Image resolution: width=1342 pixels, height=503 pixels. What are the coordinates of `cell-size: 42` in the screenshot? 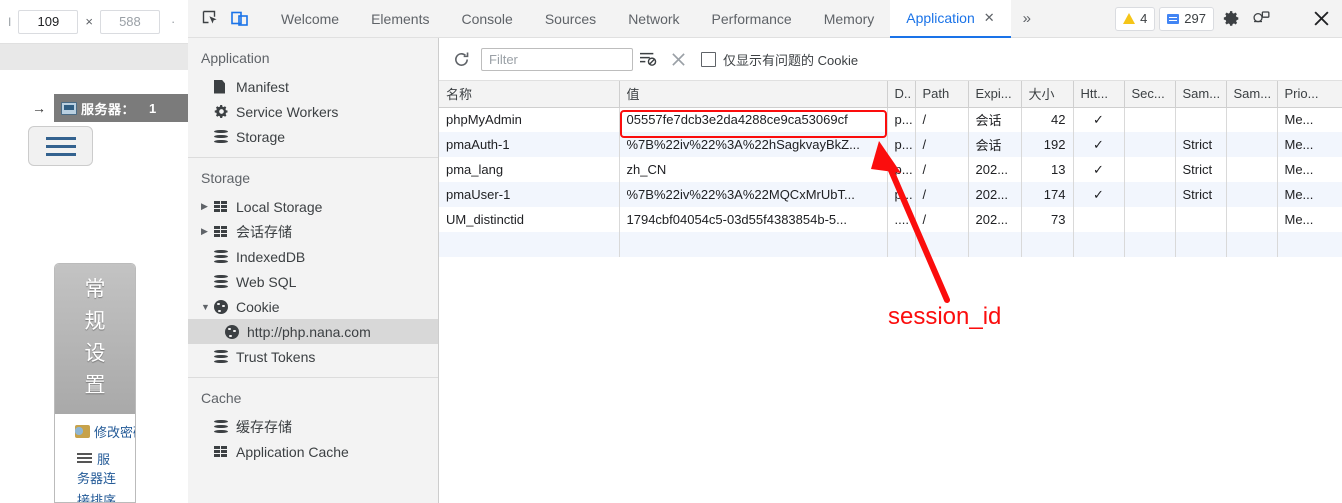 It's located at (1047, 119).